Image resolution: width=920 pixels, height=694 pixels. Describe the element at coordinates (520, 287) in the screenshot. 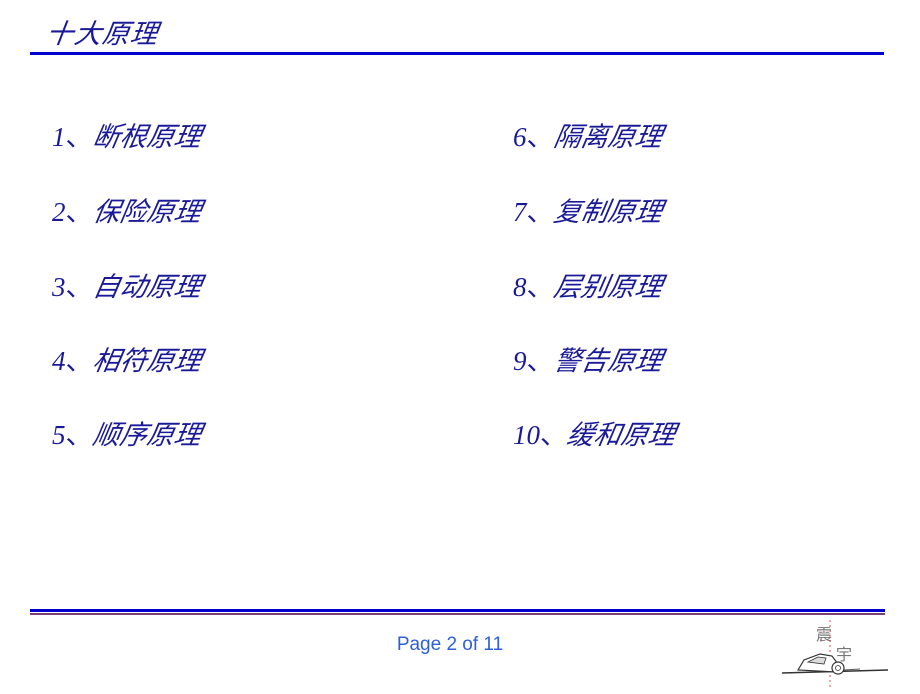

I see `principle-number: 8` at that location.